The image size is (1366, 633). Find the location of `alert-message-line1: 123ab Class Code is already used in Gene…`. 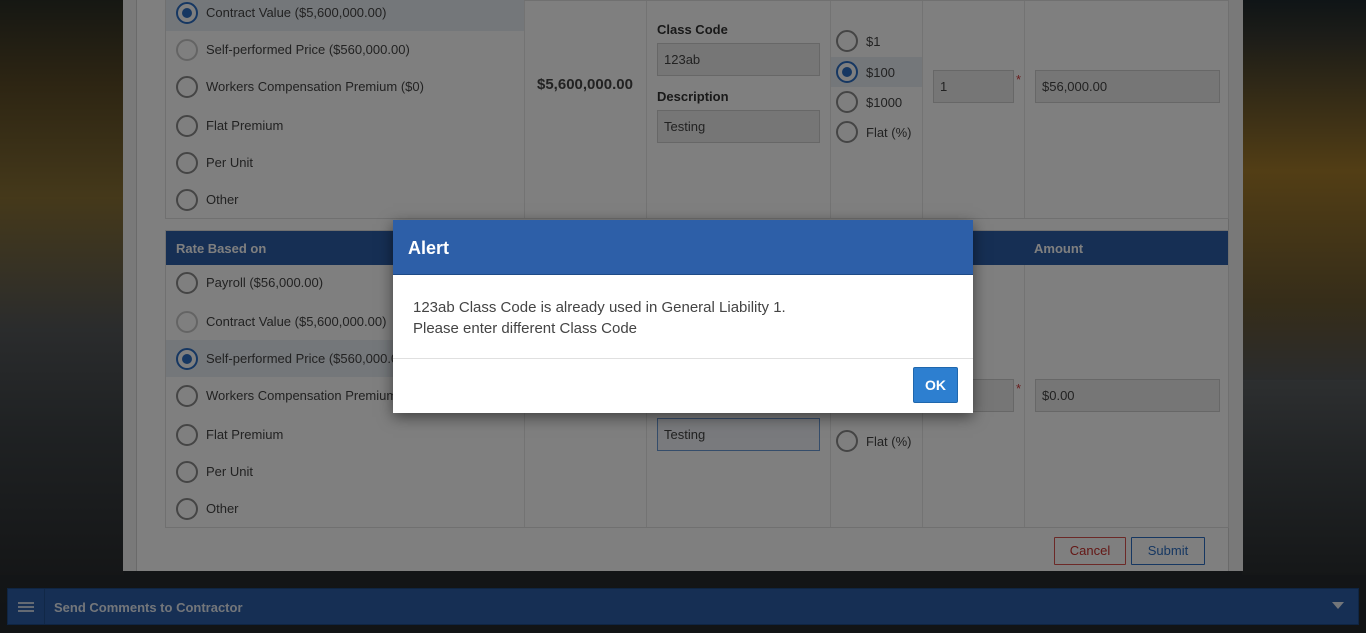

alert-message-line1: 123ab Class Code is already used in Gene… is located at coordinates (599, 307).